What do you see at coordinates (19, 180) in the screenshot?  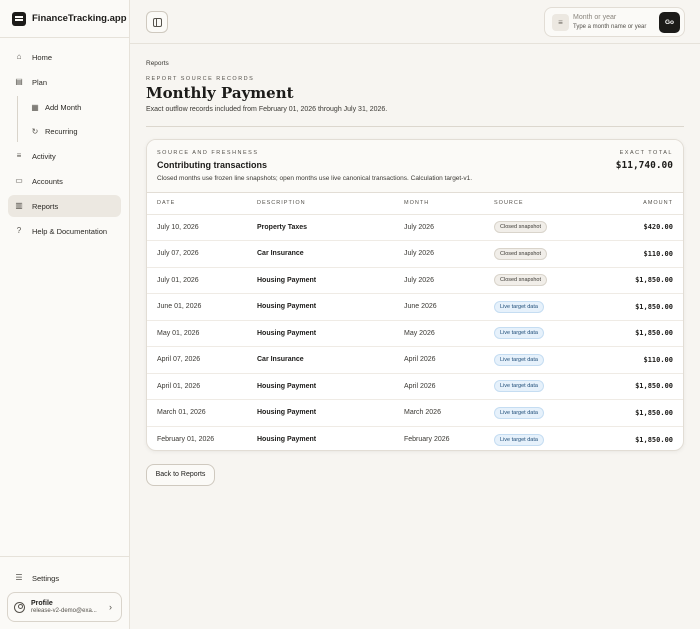 I see `wallet-icon: ▭` at bounding box center [19, 180].